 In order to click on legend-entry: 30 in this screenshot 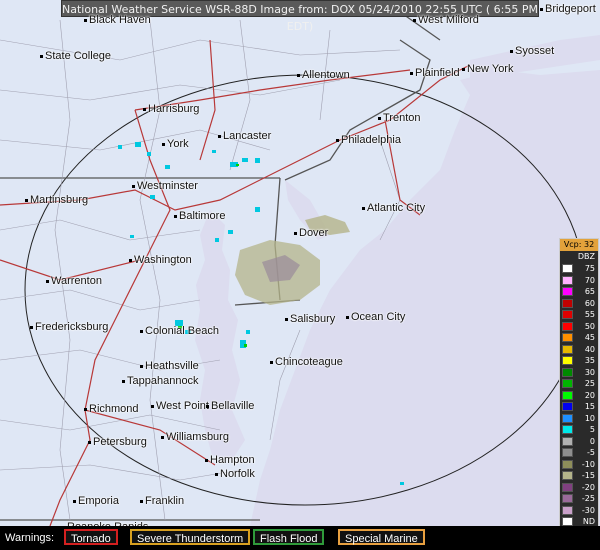, I will do `click(579, 373)`.